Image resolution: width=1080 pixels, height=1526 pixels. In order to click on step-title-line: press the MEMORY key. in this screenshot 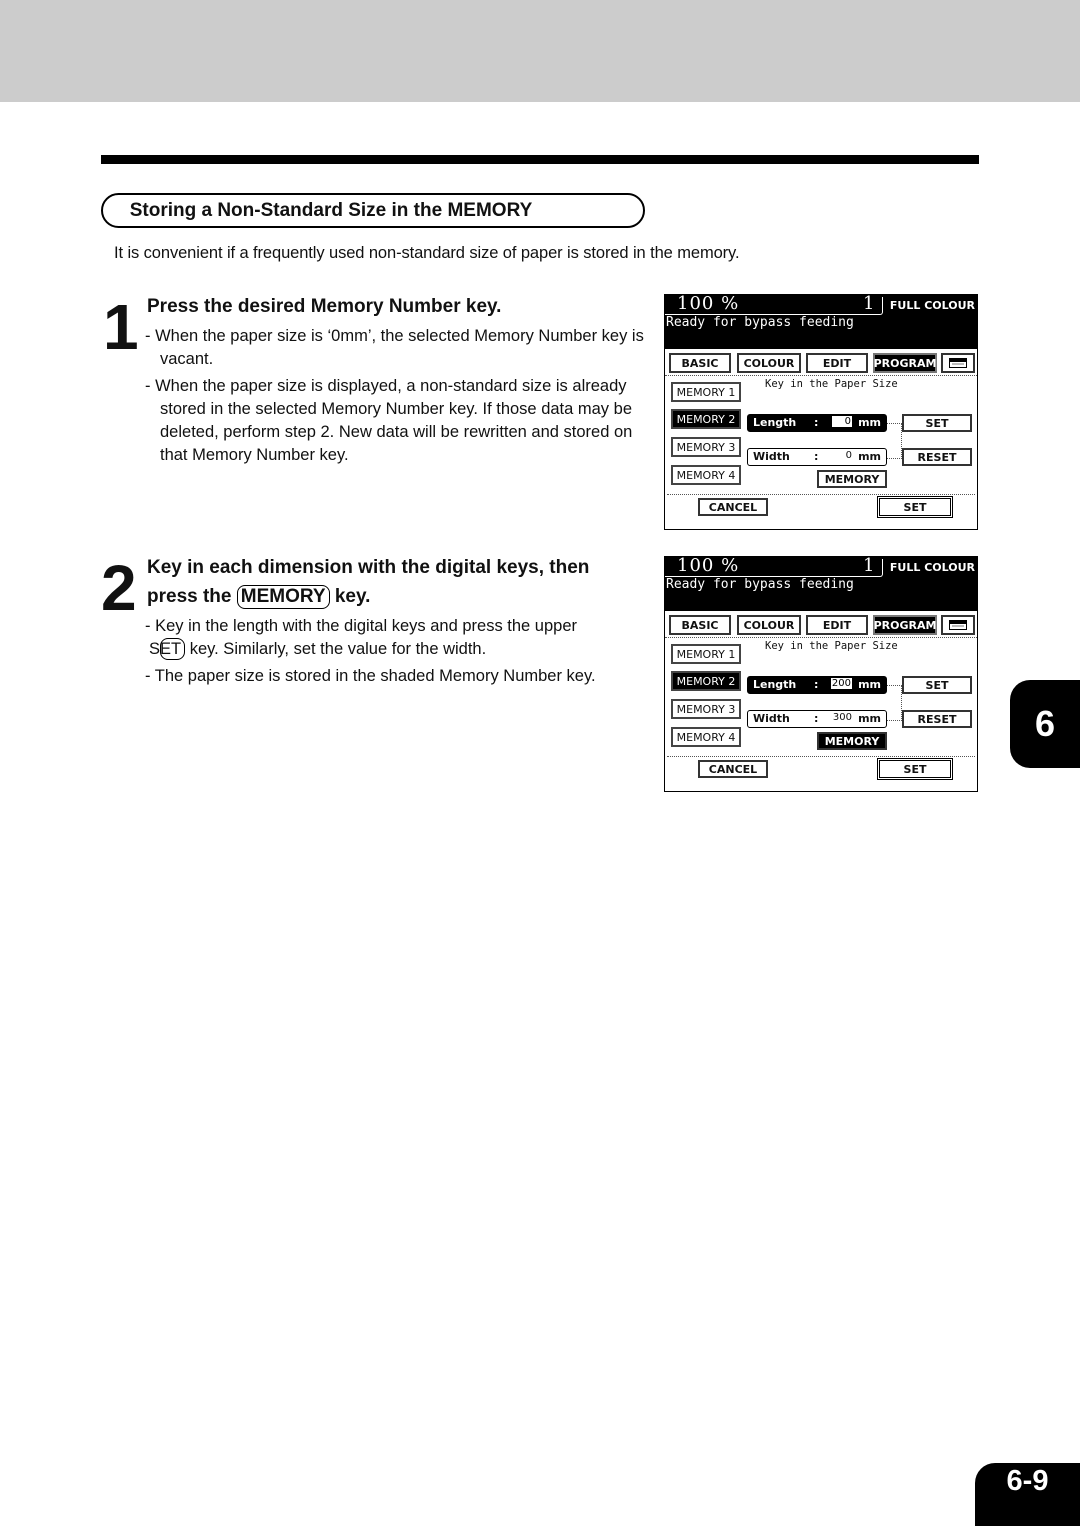, I will do `click(368, 596)`.